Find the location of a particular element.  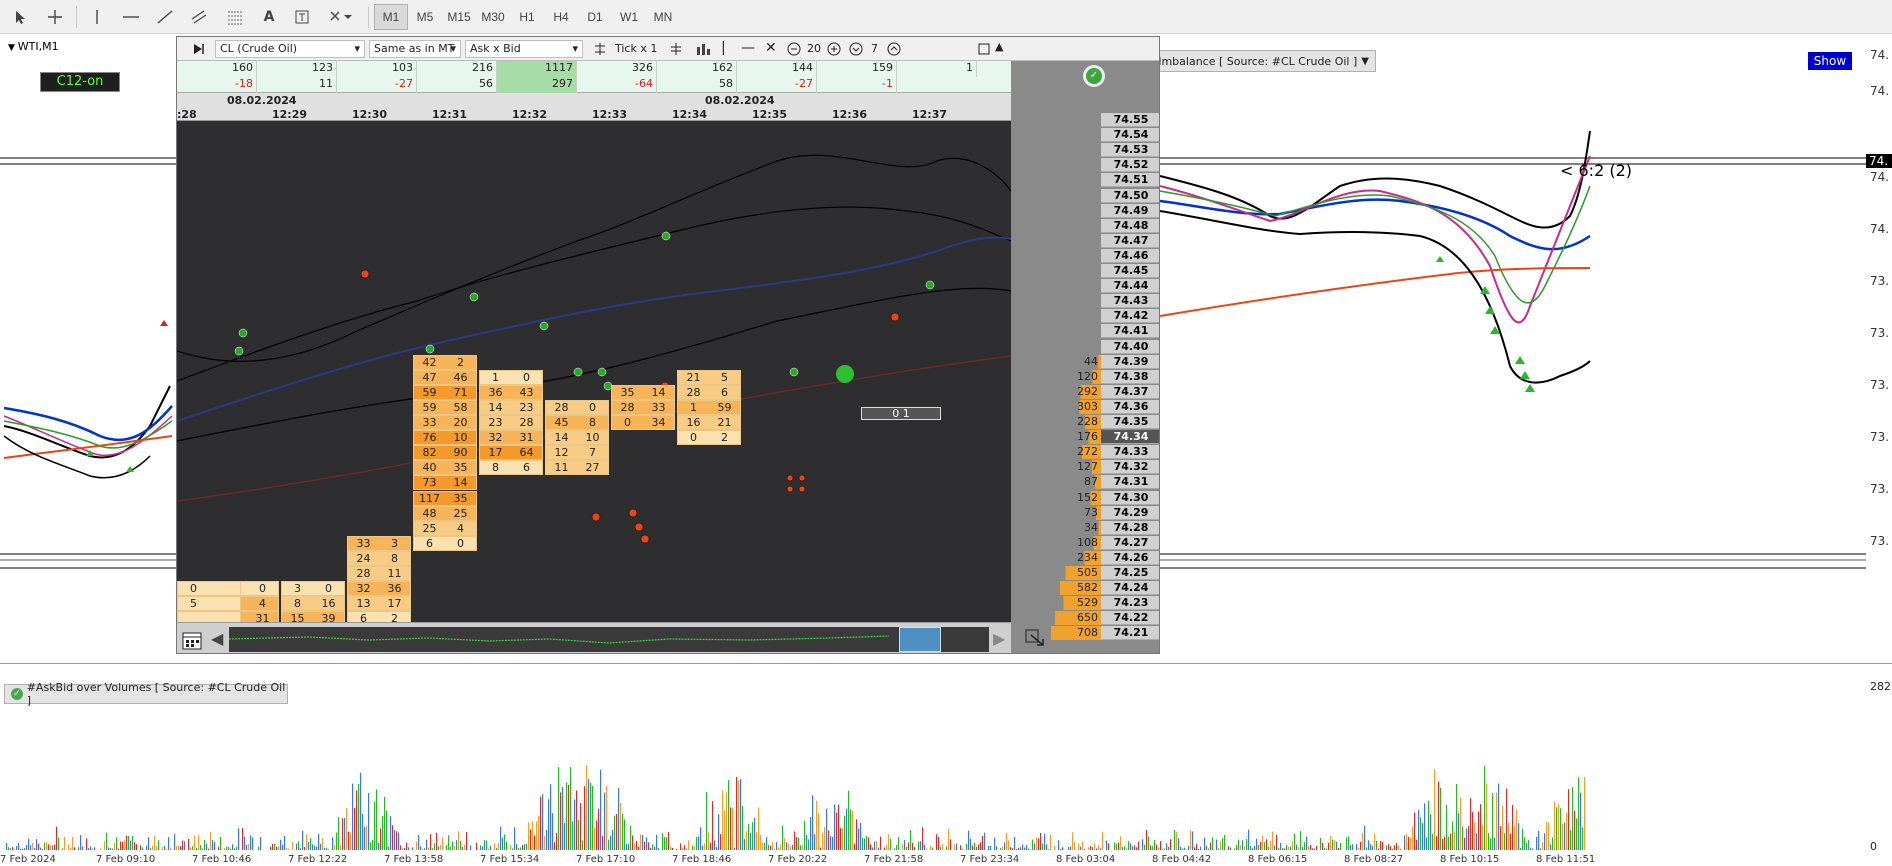

ladder-price: 74.49 is located at coordinates (1130, 210).